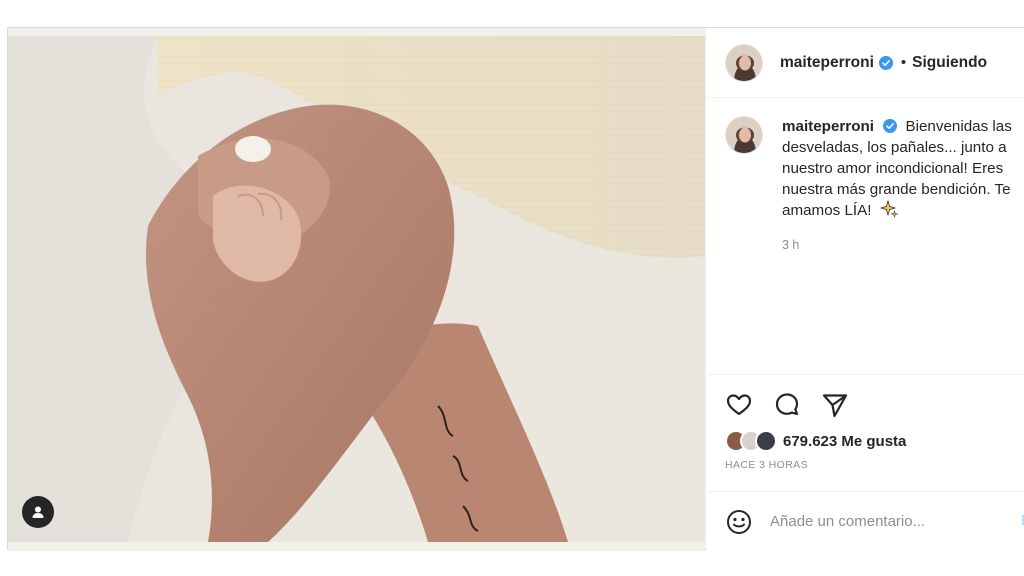 This screenshot has width=1024, height=576. What do you see at coordinates (885, 521) in the screenshot?
I see `comment-input` at bounding box center [885, 521].